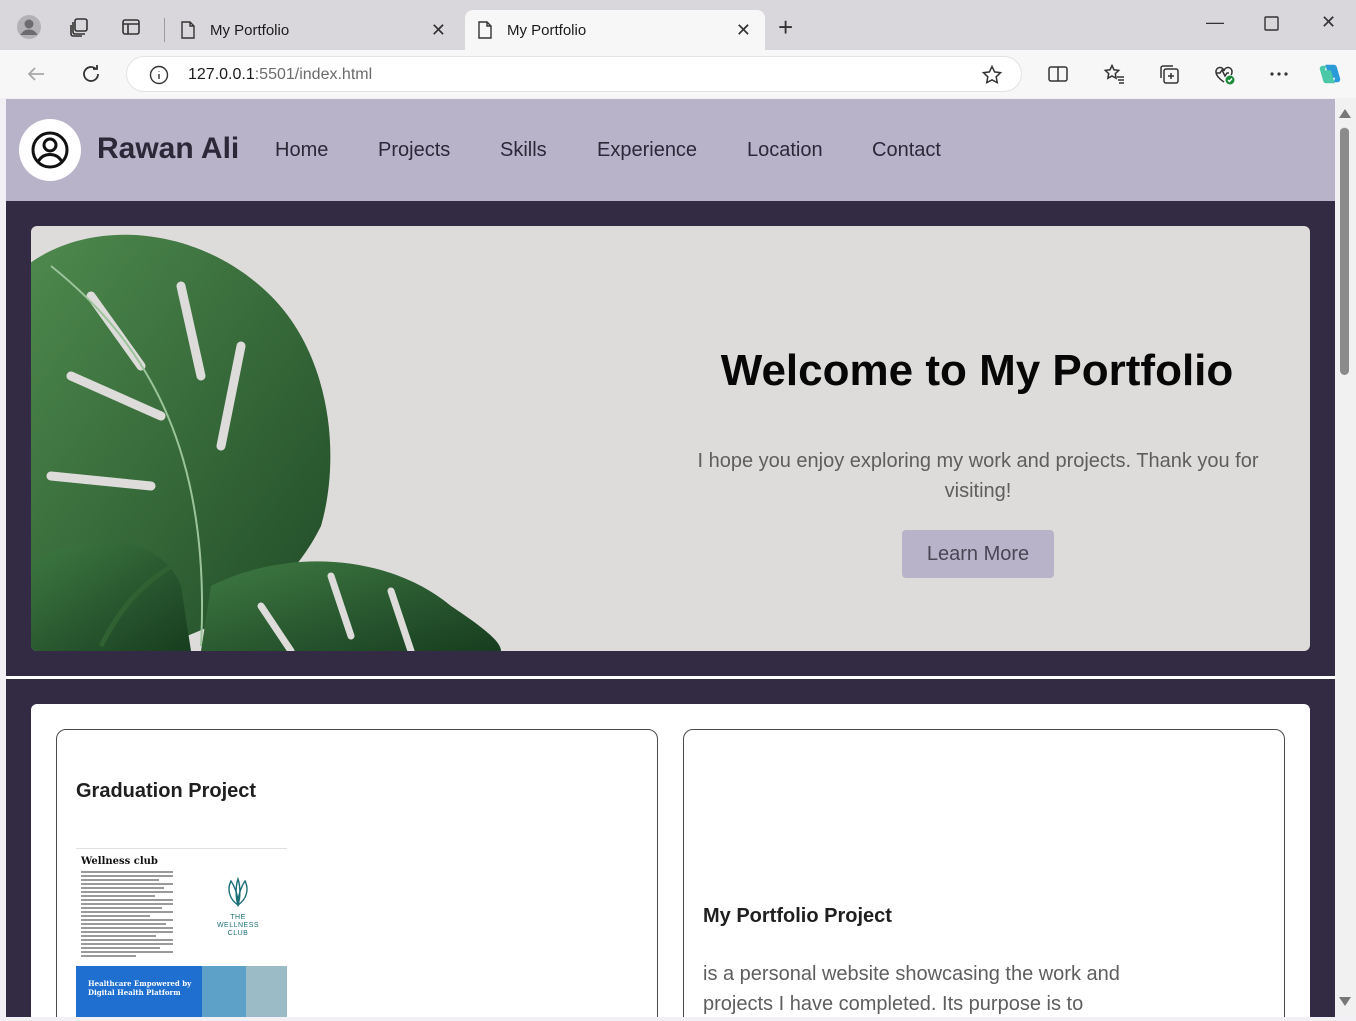 The image size is (1356, 1021). What do you see at coordinates (221, 74) in the screenshot?
I see `url-host: 127.0.0.1` at bounding box center [221, 74].